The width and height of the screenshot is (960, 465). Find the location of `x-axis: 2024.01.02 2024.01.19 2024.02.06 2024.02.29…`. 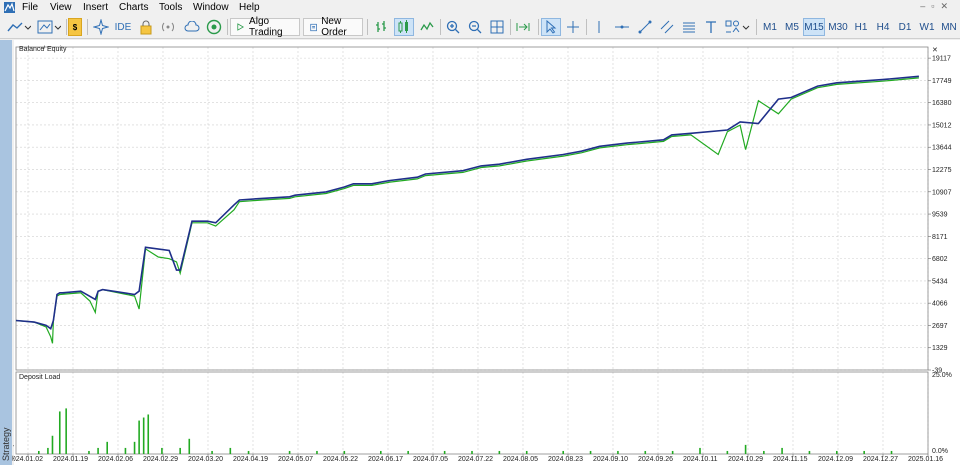

x-axis: 2024.01.02 2024.01.19 2024.02.06 2024.02.29… is located at coordinates (478, 458).